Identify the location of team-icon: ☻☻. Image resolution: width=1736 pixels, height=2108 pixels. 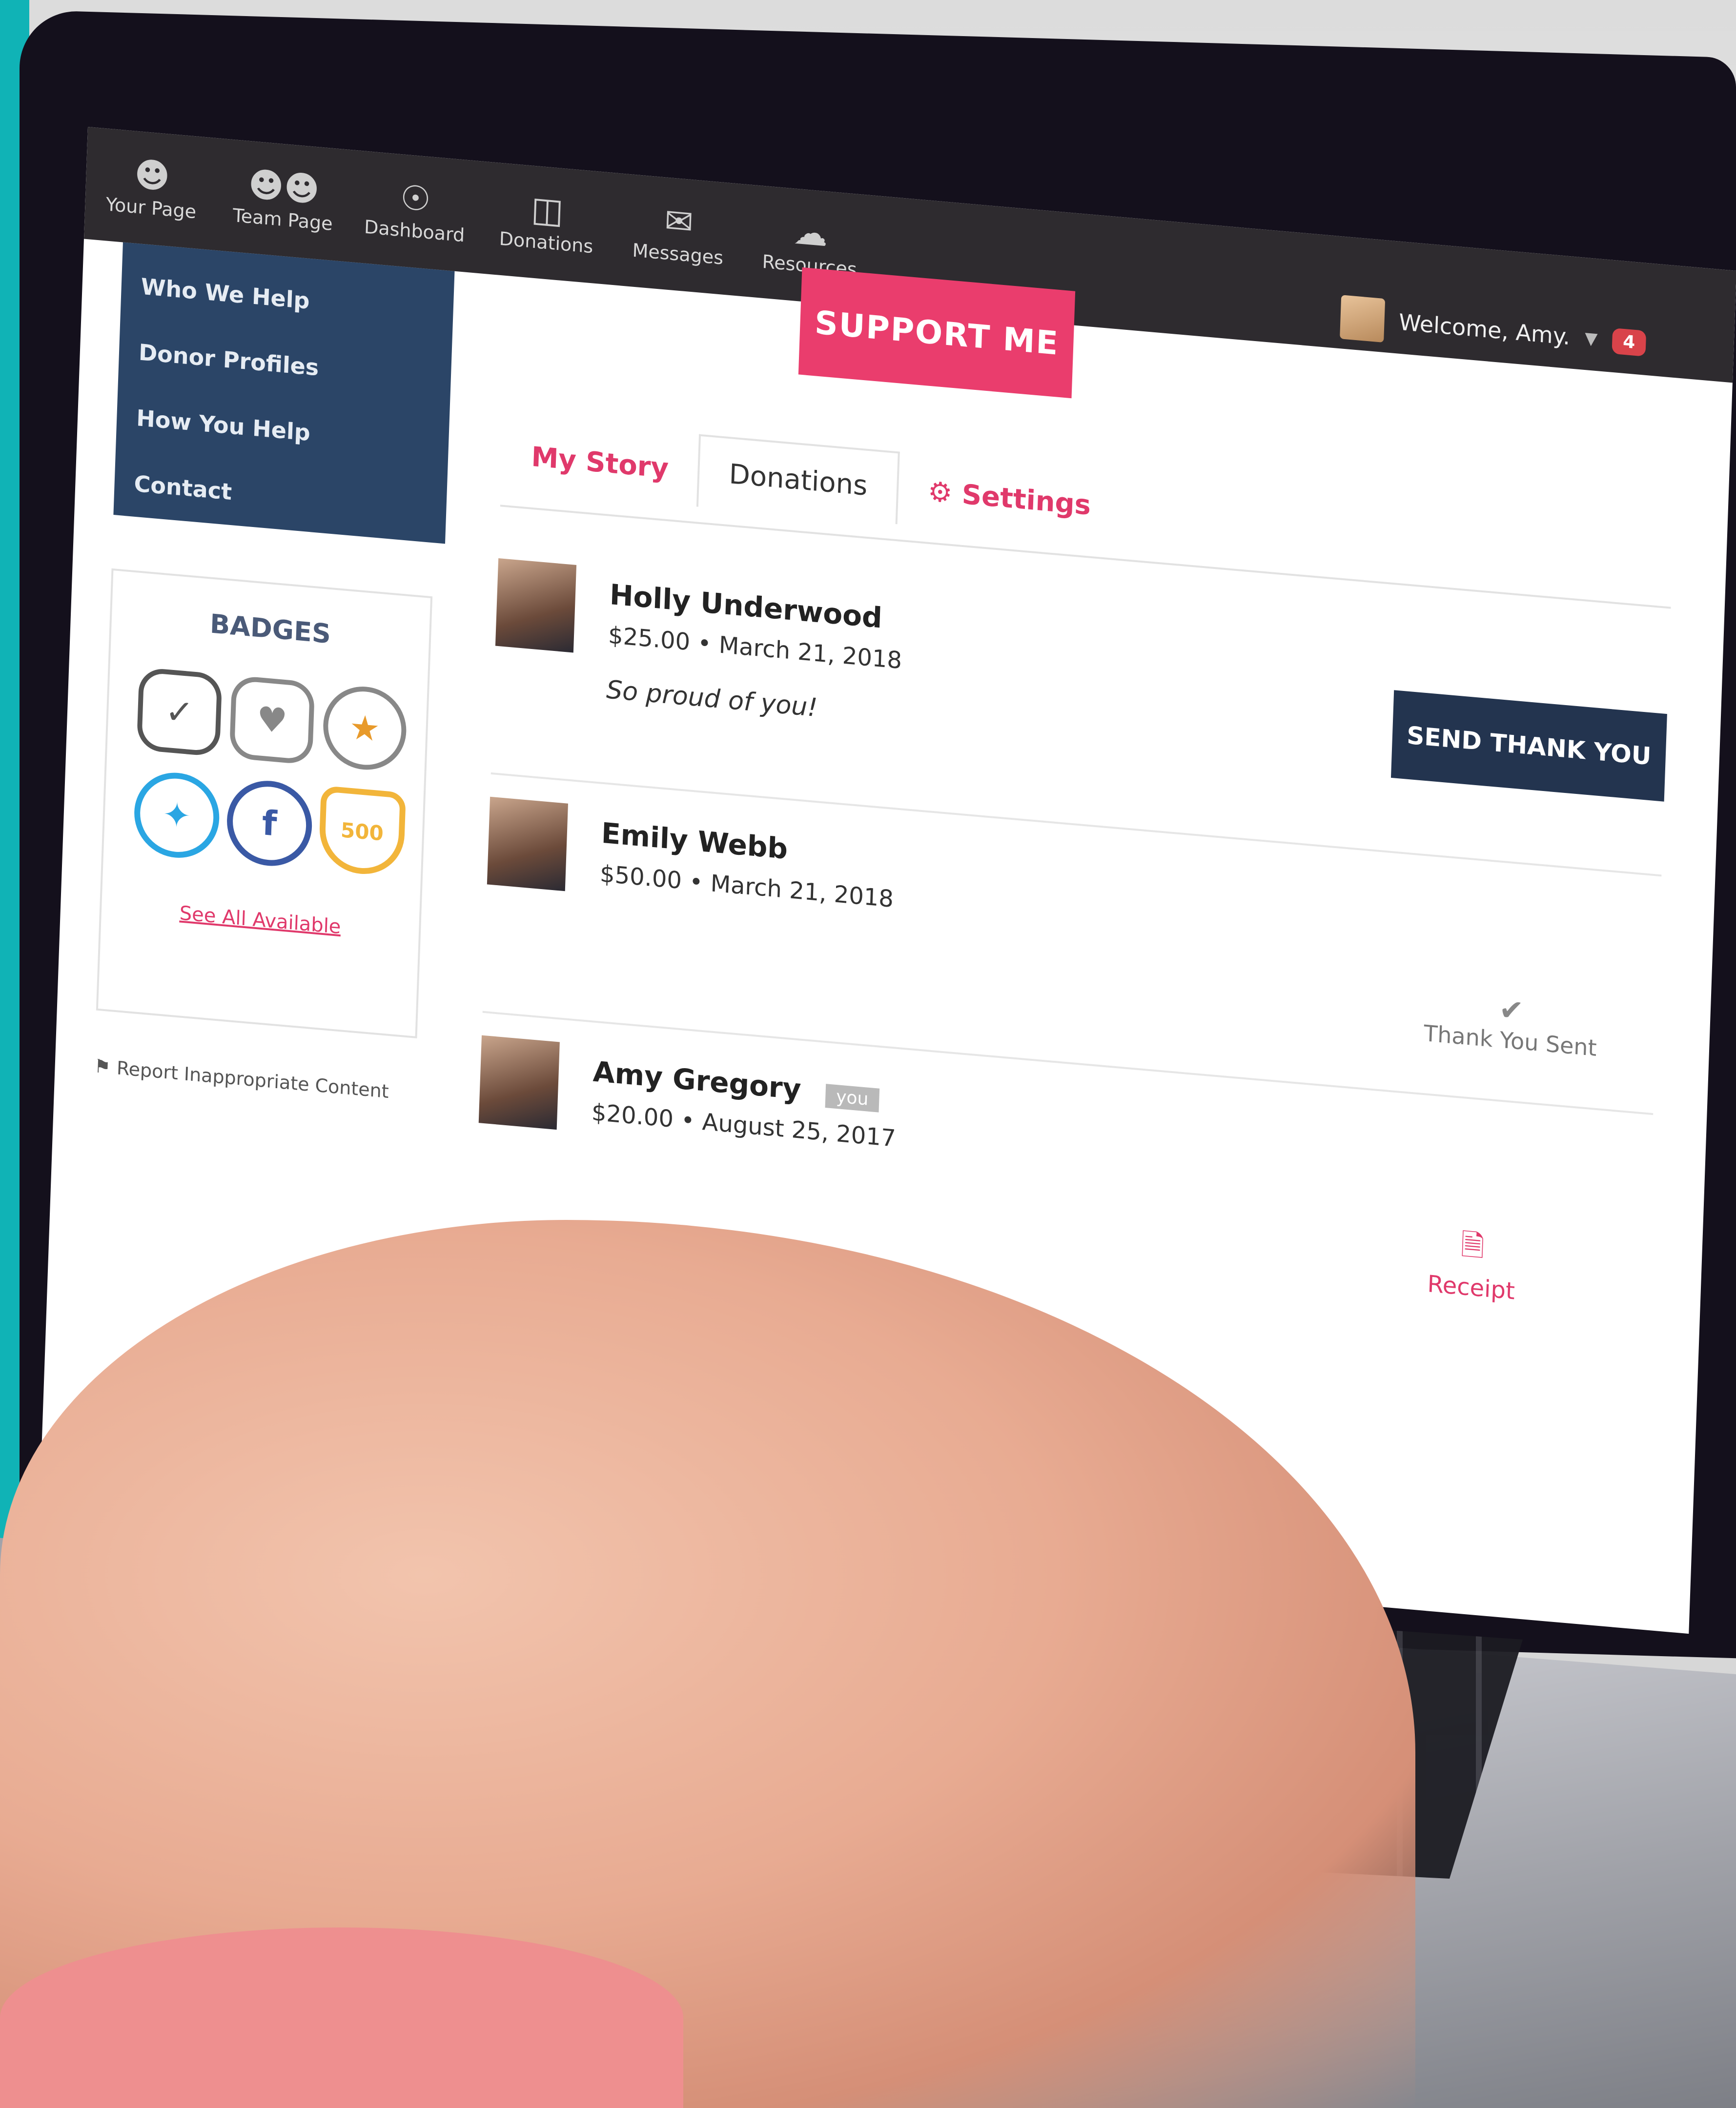
(284, 186).